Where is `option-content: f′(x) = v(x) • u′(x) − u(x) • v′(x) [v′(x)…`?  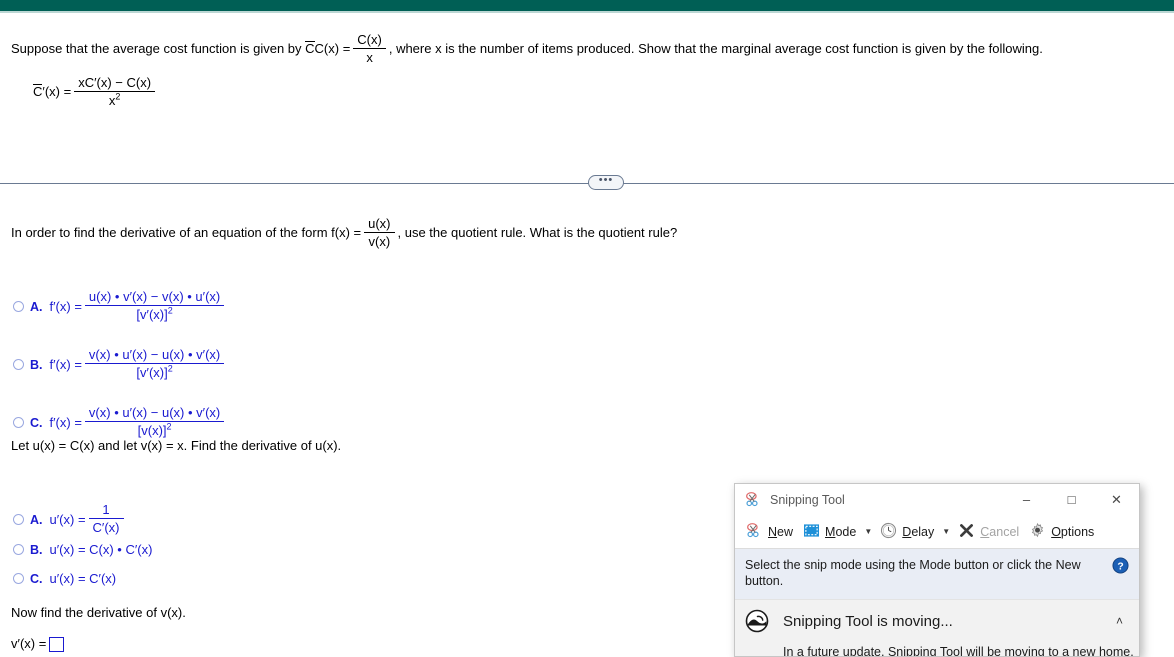 option-content: f′(x) = v(x) • u′(x) − u(x) • v′(x) [v′(x)… is located at coordinates (138, 364).